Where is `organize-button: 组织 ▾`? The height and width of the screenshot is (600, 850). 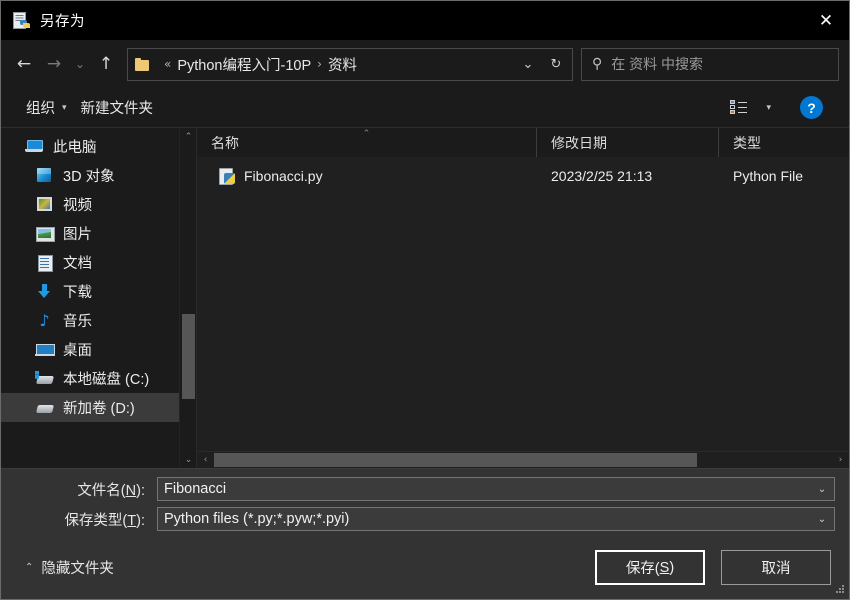
organize-button: 组织 ▾ is located at coordinates (46, 107).